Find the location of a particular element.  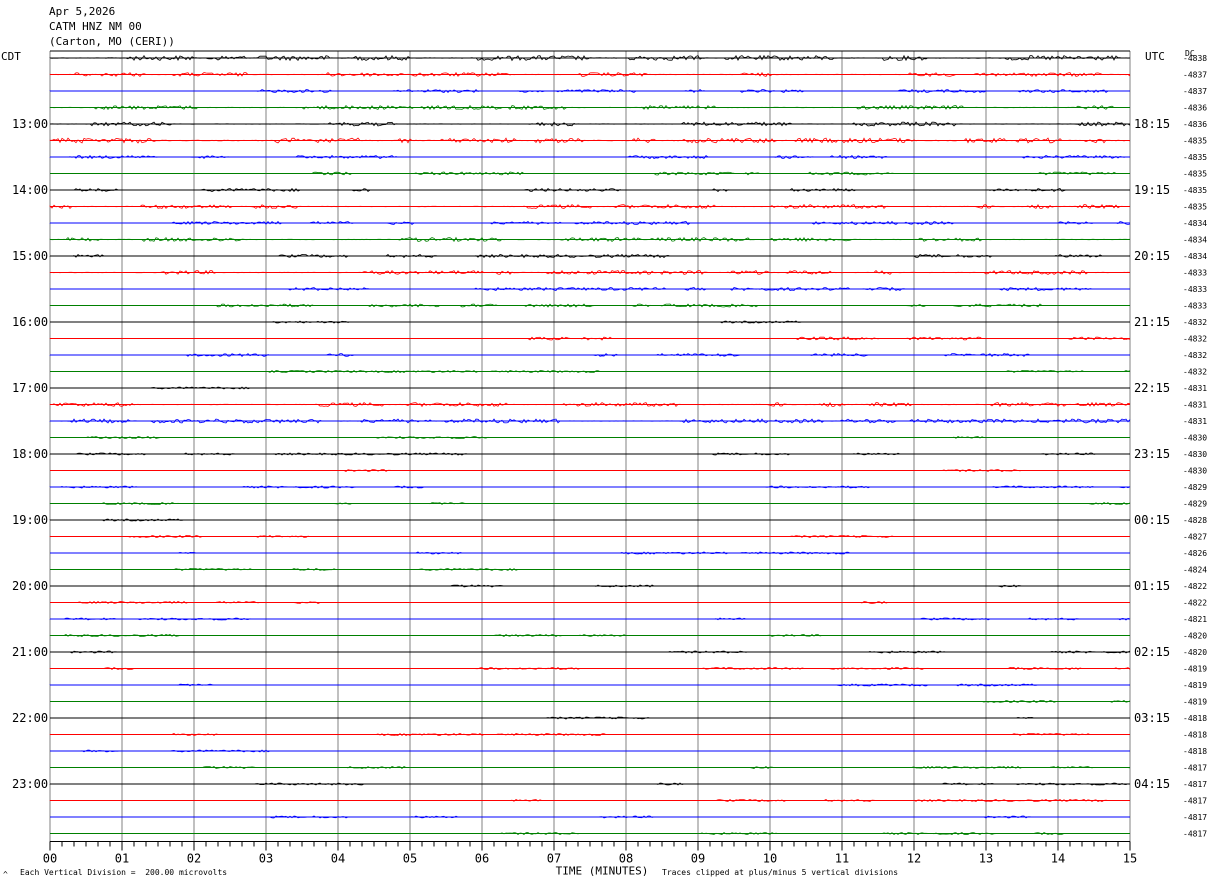

x-tick-label: 00 is located at coordinates (50, 859).